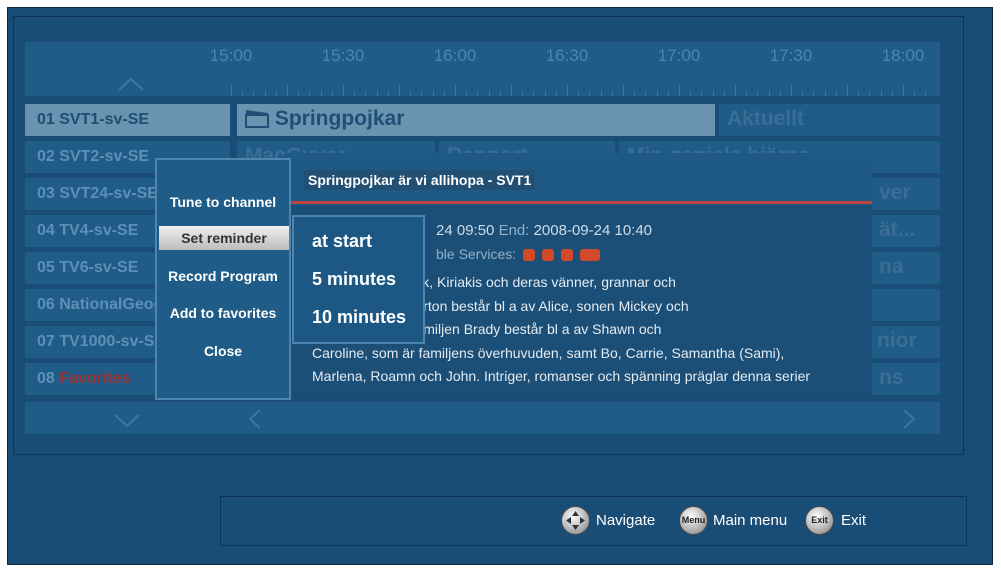 Image resolution: width=1001 pixels, height=576 pixels. Describe the element at coordinates (127, 421) in the screenshot. I see `scroll-down-arrow-icon` at that location.